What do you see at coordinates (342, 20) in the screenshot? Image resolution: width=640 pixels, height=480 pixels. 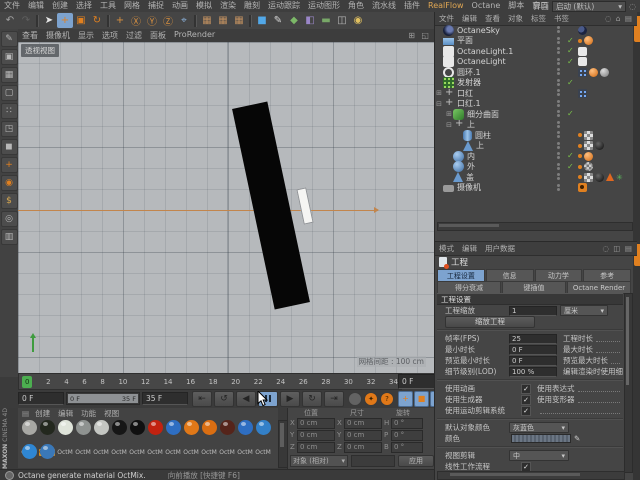 I see `toolbar-button: ◫` at bounding box center [342, 20].